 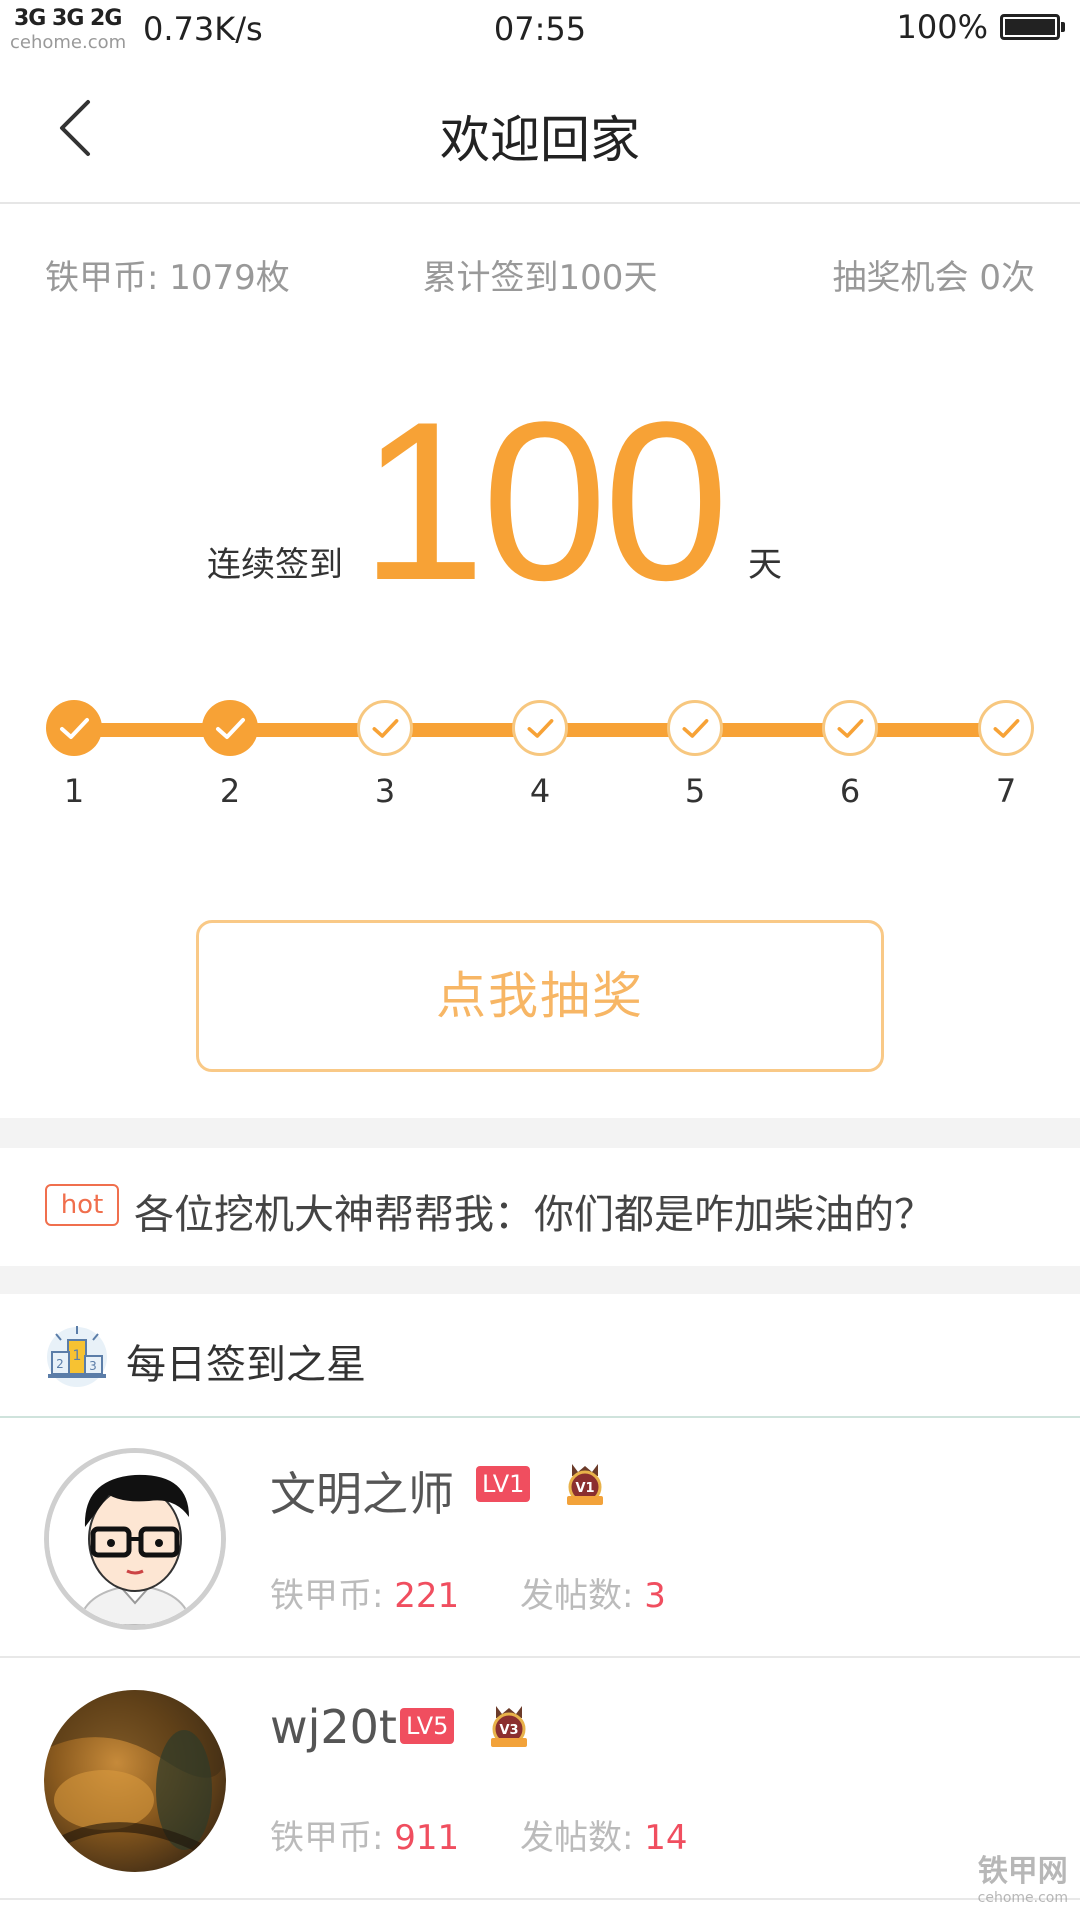 What do you see at coordinates (540, 30) in the screenshot?
I see `status-bar: 3G 3G 2G cehome.com 0.73K/s 07:55 100%` at bounding box center [540, 30].